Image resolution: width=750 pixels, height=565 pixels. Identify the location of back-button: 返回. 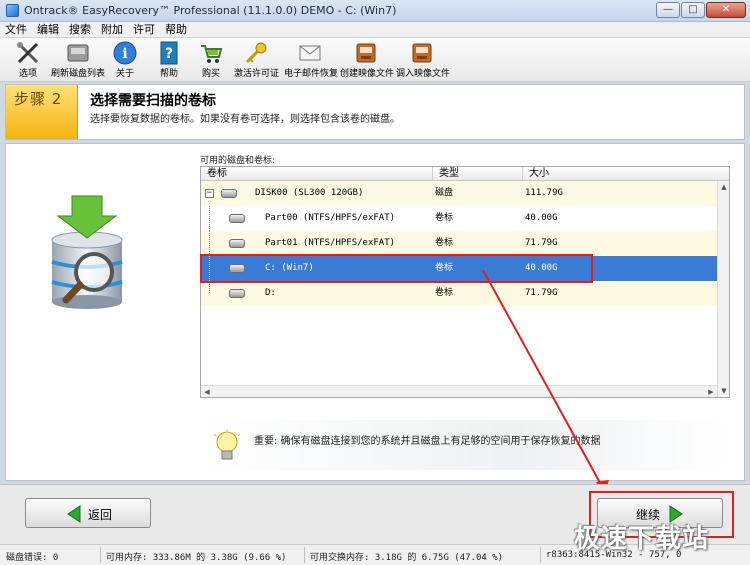
(88, 513).